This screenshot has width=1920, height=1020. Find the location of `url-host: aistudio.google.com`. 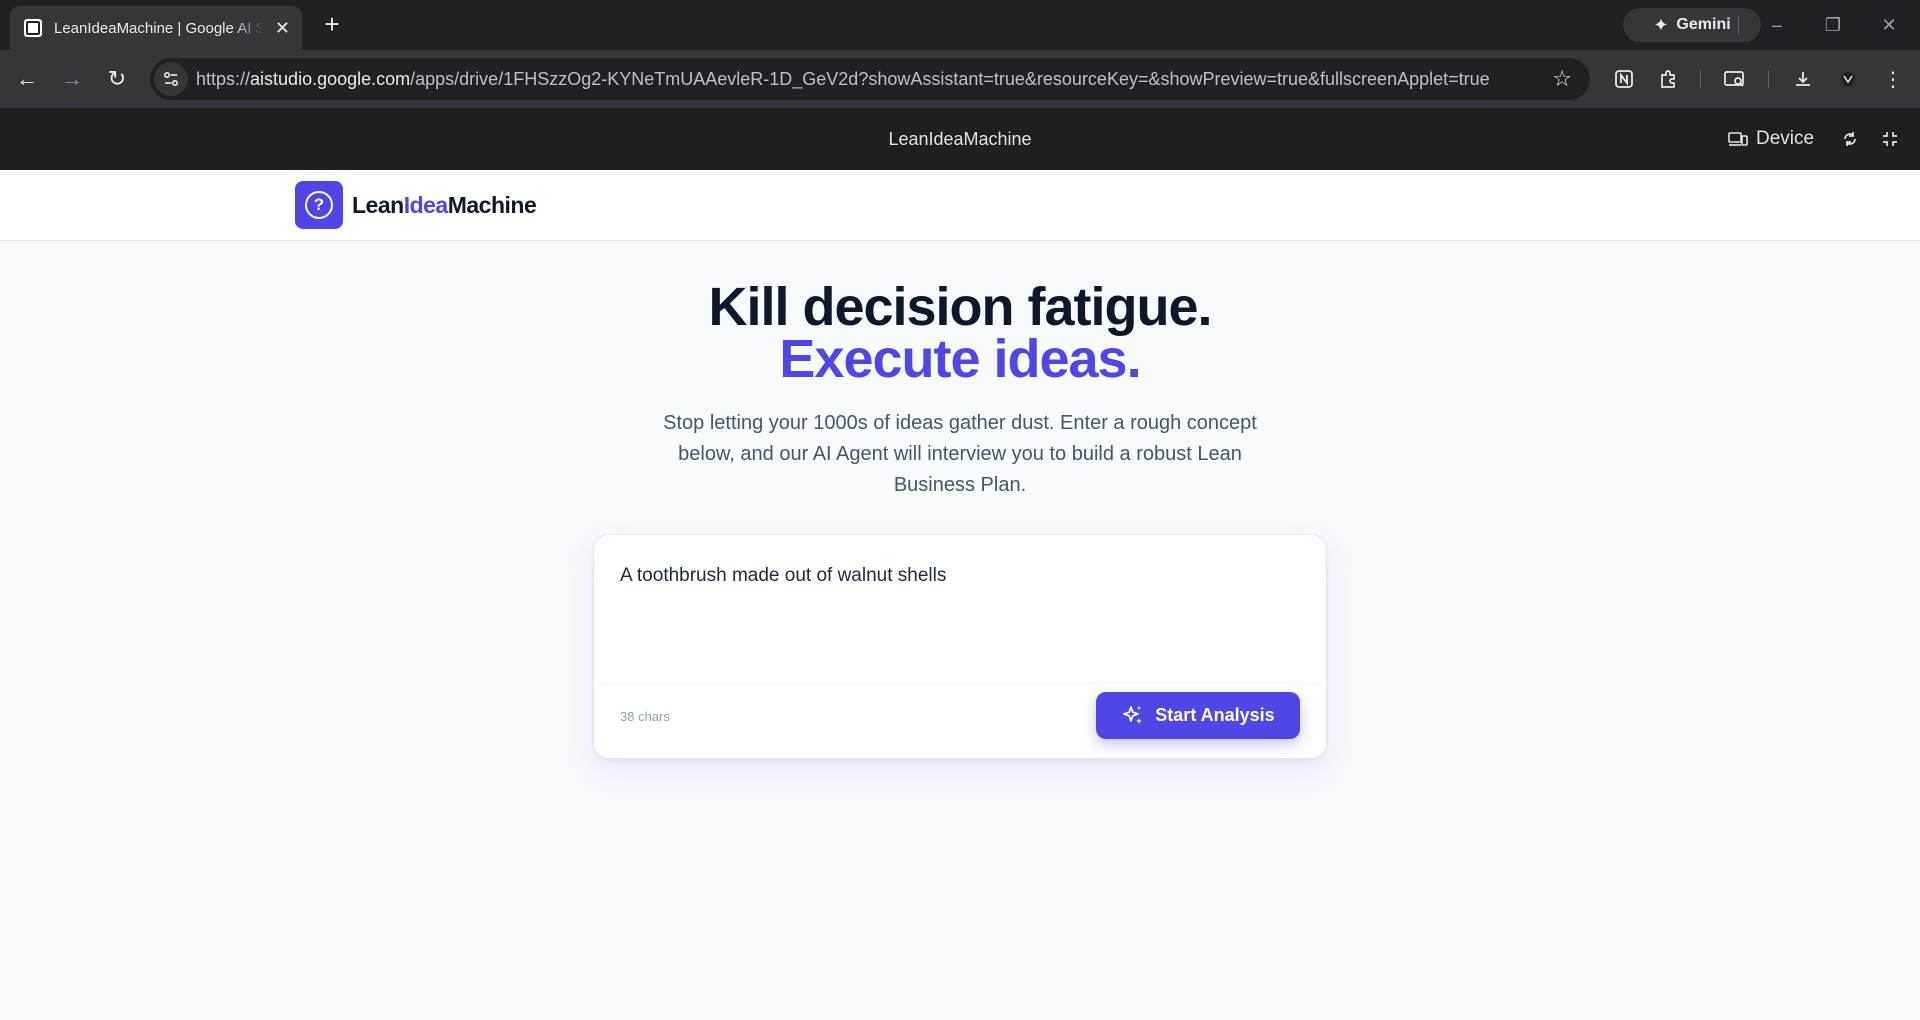

url-host: aistudio.google.com is located at coordinates (330, 78).